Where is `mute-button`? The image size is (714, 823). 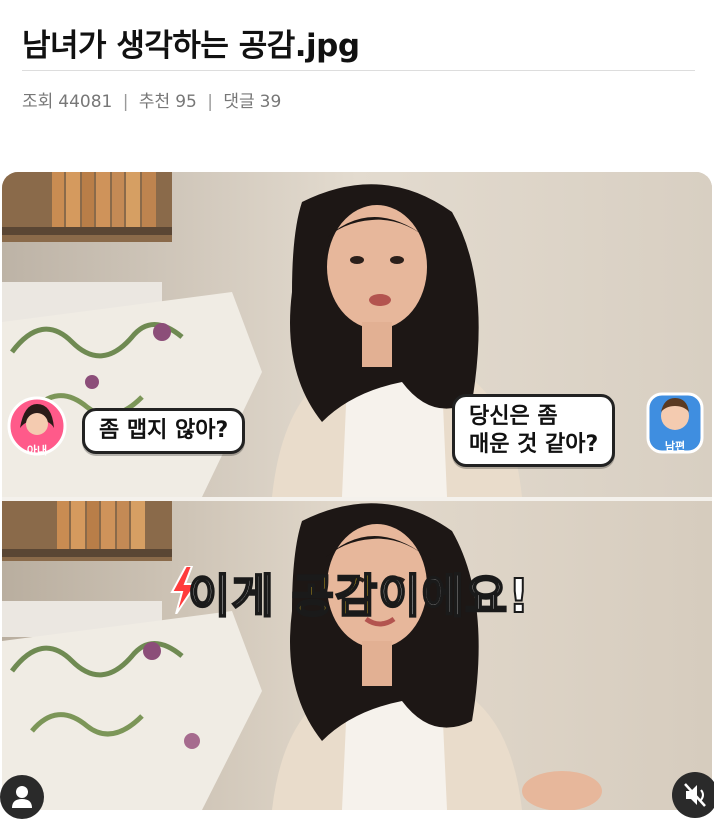 mute-button is located at coordinates (693, 795).